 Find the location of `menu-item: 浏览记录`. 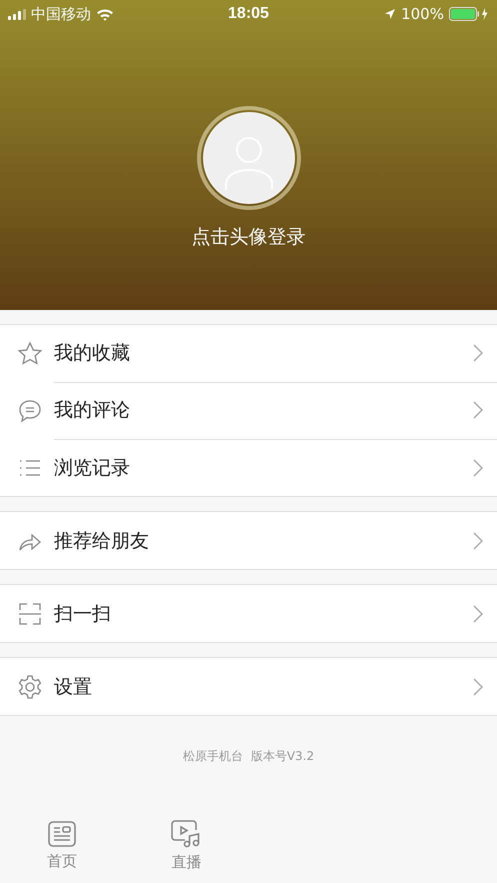

menu-item: 浏览记录 is located at coordinates (248, 467).